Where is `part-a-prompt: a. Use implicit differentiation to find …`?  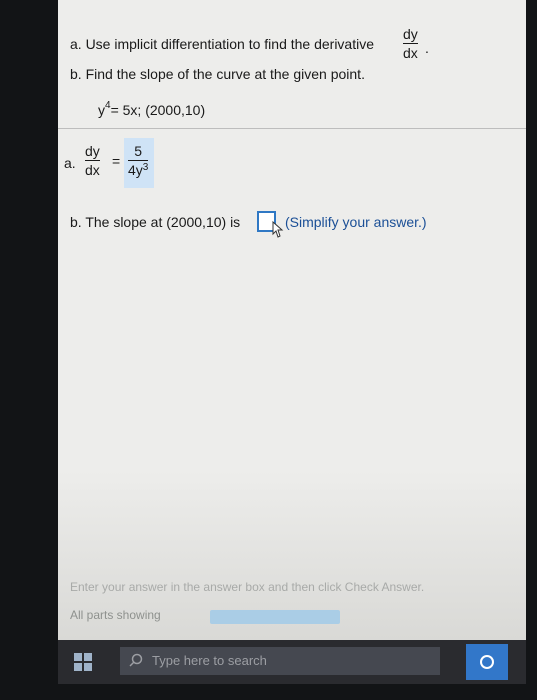 part-a-prompt: a. Use implicit differentiation to find … is located at coordinates (222, 44).